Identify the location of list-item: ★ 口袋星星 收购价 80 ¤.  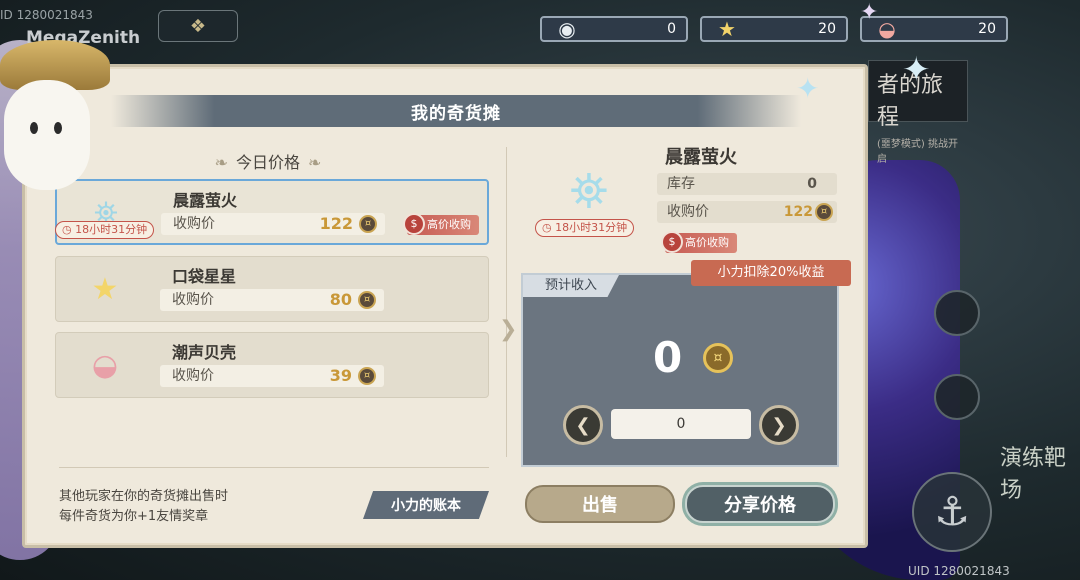
(272, 289).